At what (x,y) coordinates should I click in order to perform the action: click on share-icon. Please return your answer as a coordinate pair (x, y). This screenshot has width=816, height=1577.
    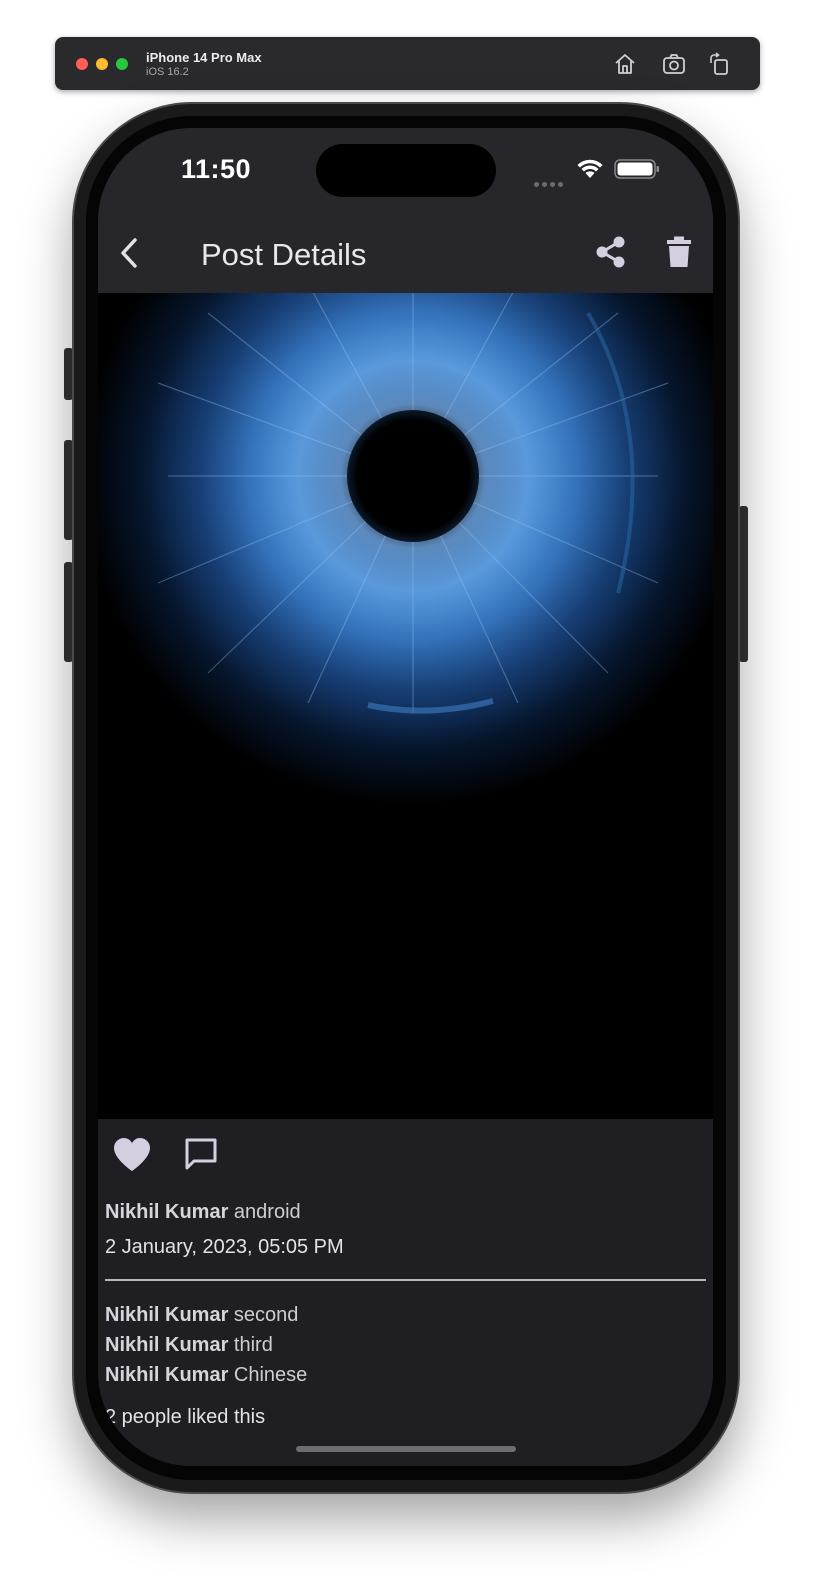
    Looking at the image, I should click on (610, 252).